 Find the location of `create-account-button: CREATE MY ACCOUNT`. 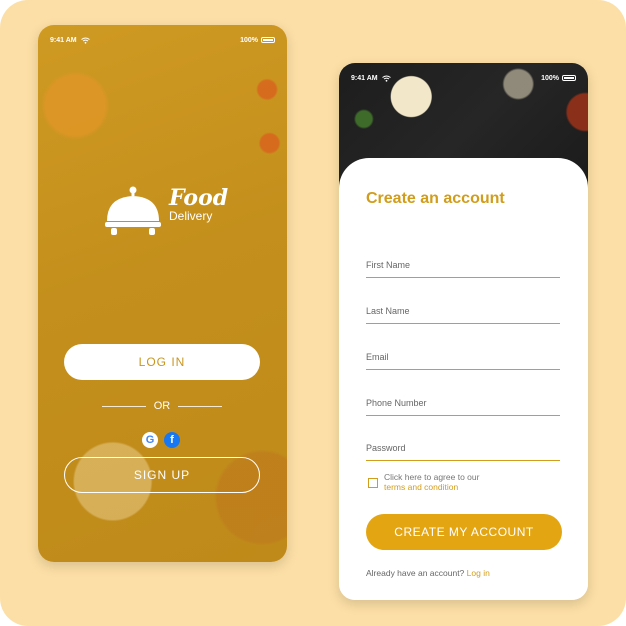

create-account-button: CREATE MY ACCOUNT is located at coordinates (464, 532).